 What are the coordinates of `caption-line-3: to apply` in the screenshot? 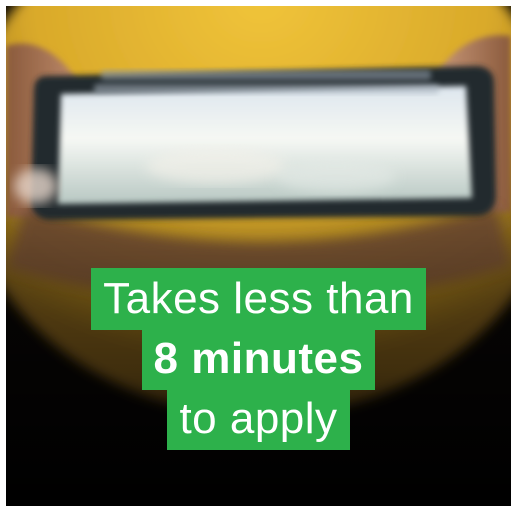 It's located at (258, 419).